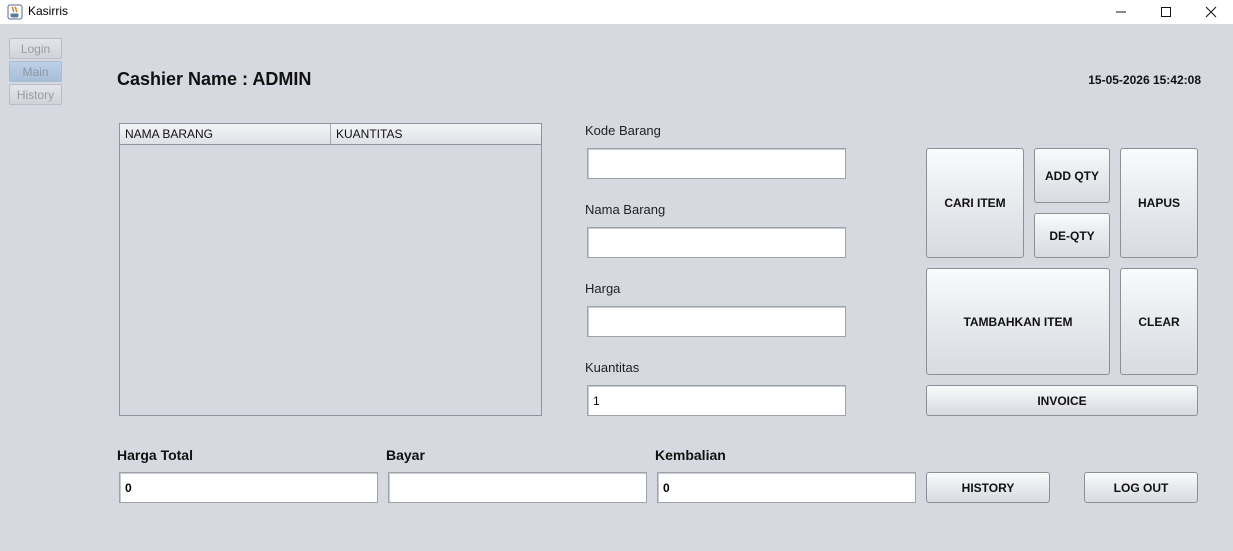  What do you see at coordinates (716, 242) in the screenshot?
I see `nama-barang-field` at bounding box center [716, 242].